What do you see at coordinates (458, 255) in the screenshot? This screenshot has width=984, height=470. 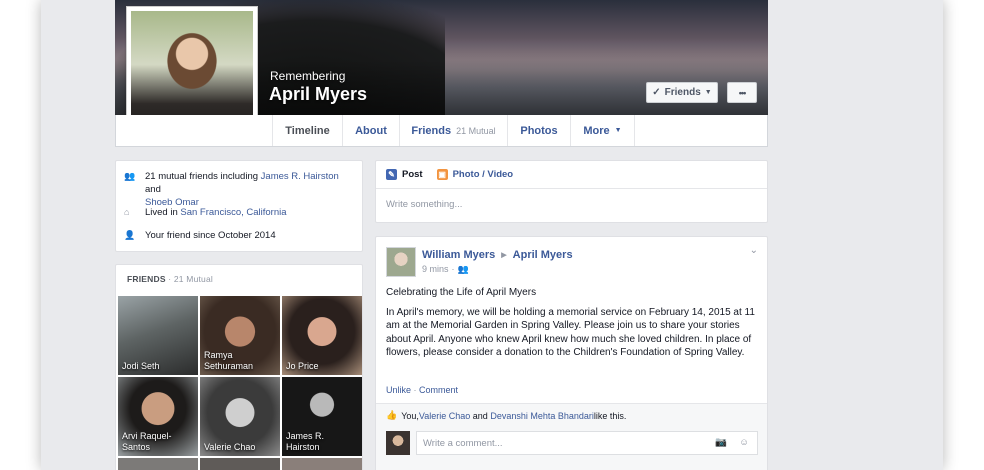 I see `post-author-link: William Myers` at bounding box center [458, 255].